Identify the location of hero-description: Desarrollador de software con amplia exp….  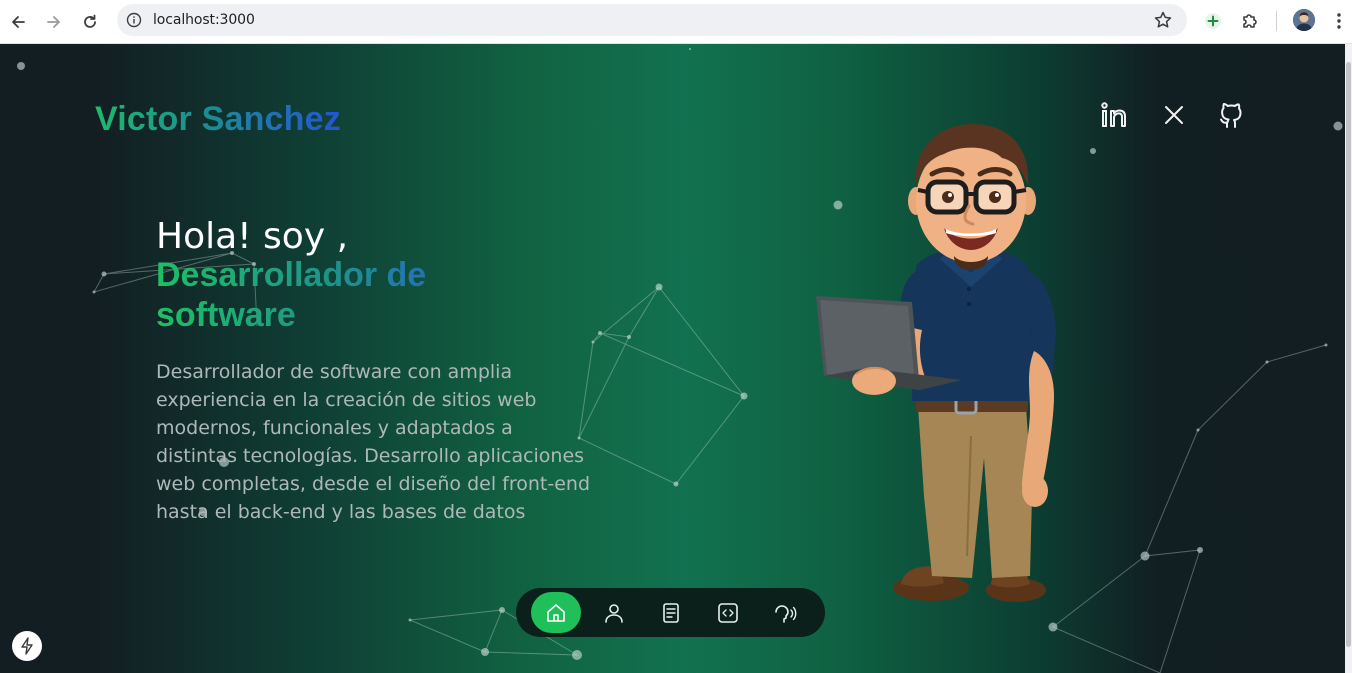
(373, 442).